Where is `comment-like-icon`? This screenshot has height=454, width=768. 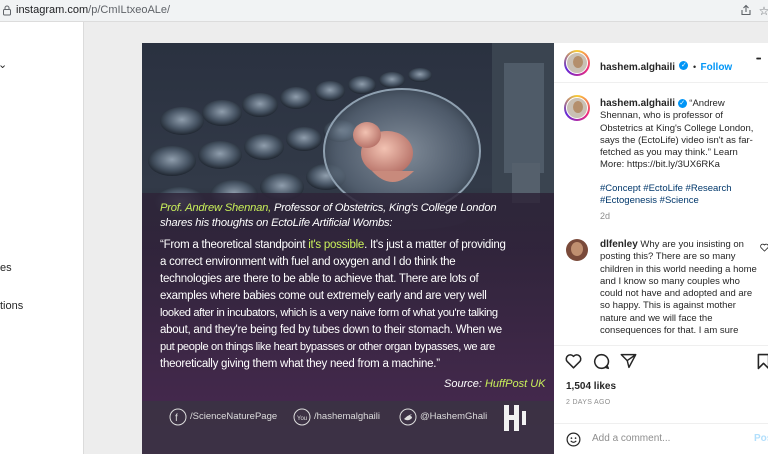
comment-like-icon is located at coordinates (764, 247).